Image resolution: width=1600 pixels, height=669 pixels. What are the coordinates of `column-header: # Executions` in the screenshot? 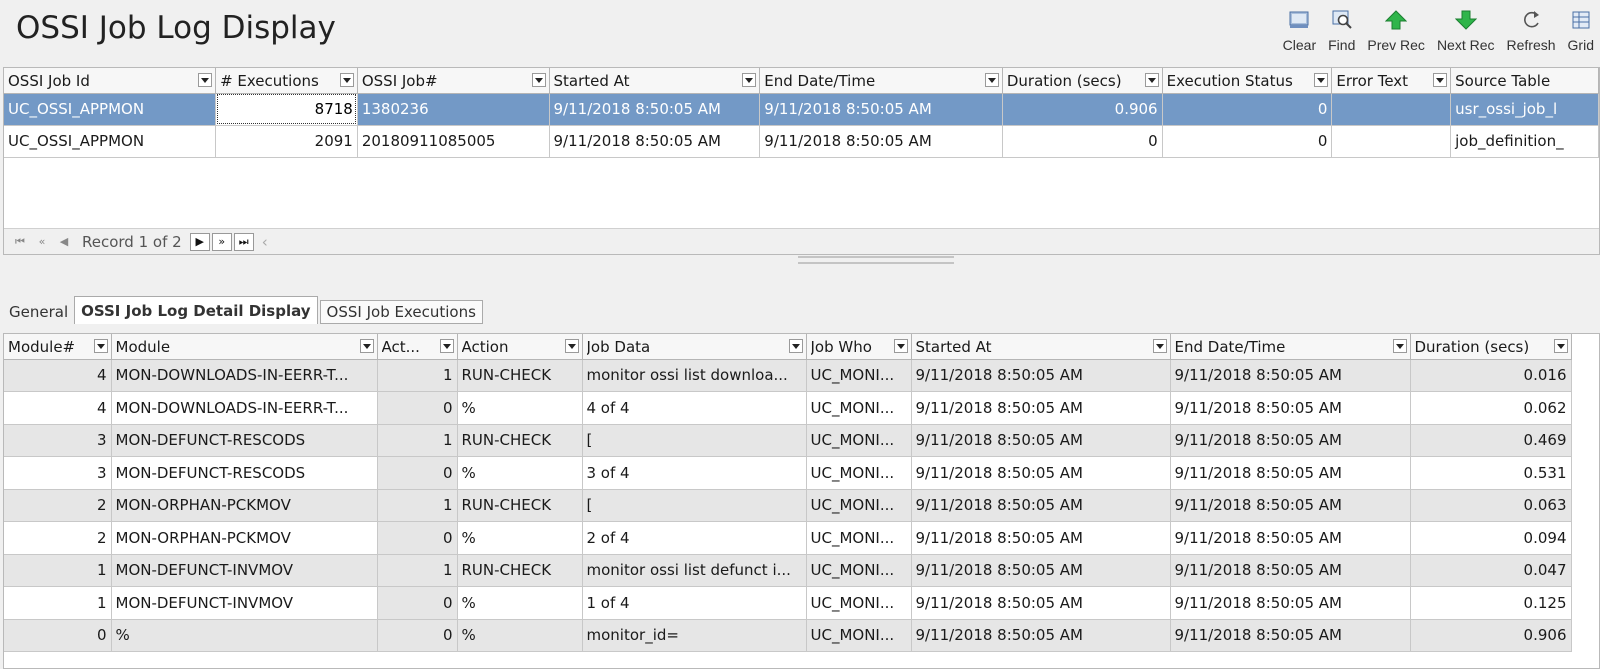 It's located at (286, 81).